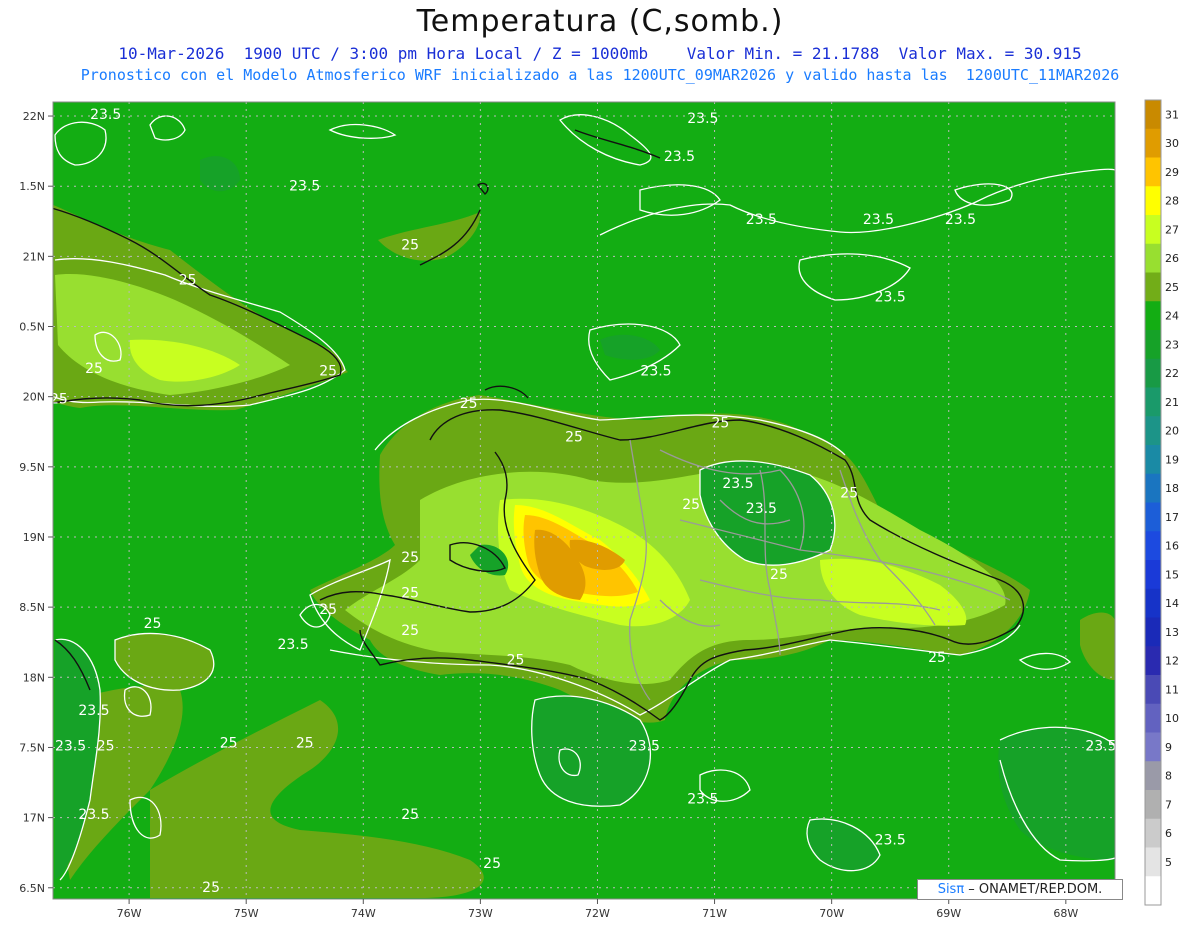 The width and height of the screenshot is (1200, 927). Describe the element at coordinates (34, 256) in the screenshot. I see `lat-label: 21N` at that location.